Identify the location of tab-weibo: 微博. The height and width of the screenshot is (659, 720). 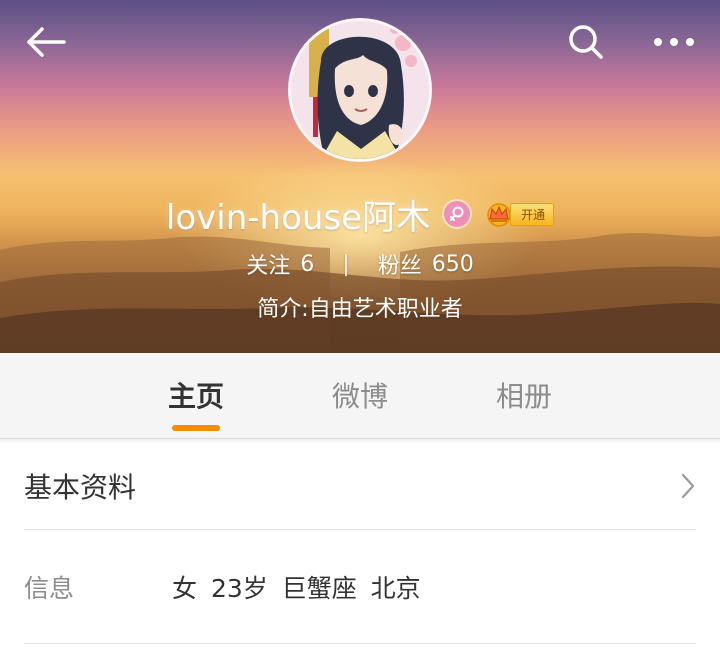
(360, 395).